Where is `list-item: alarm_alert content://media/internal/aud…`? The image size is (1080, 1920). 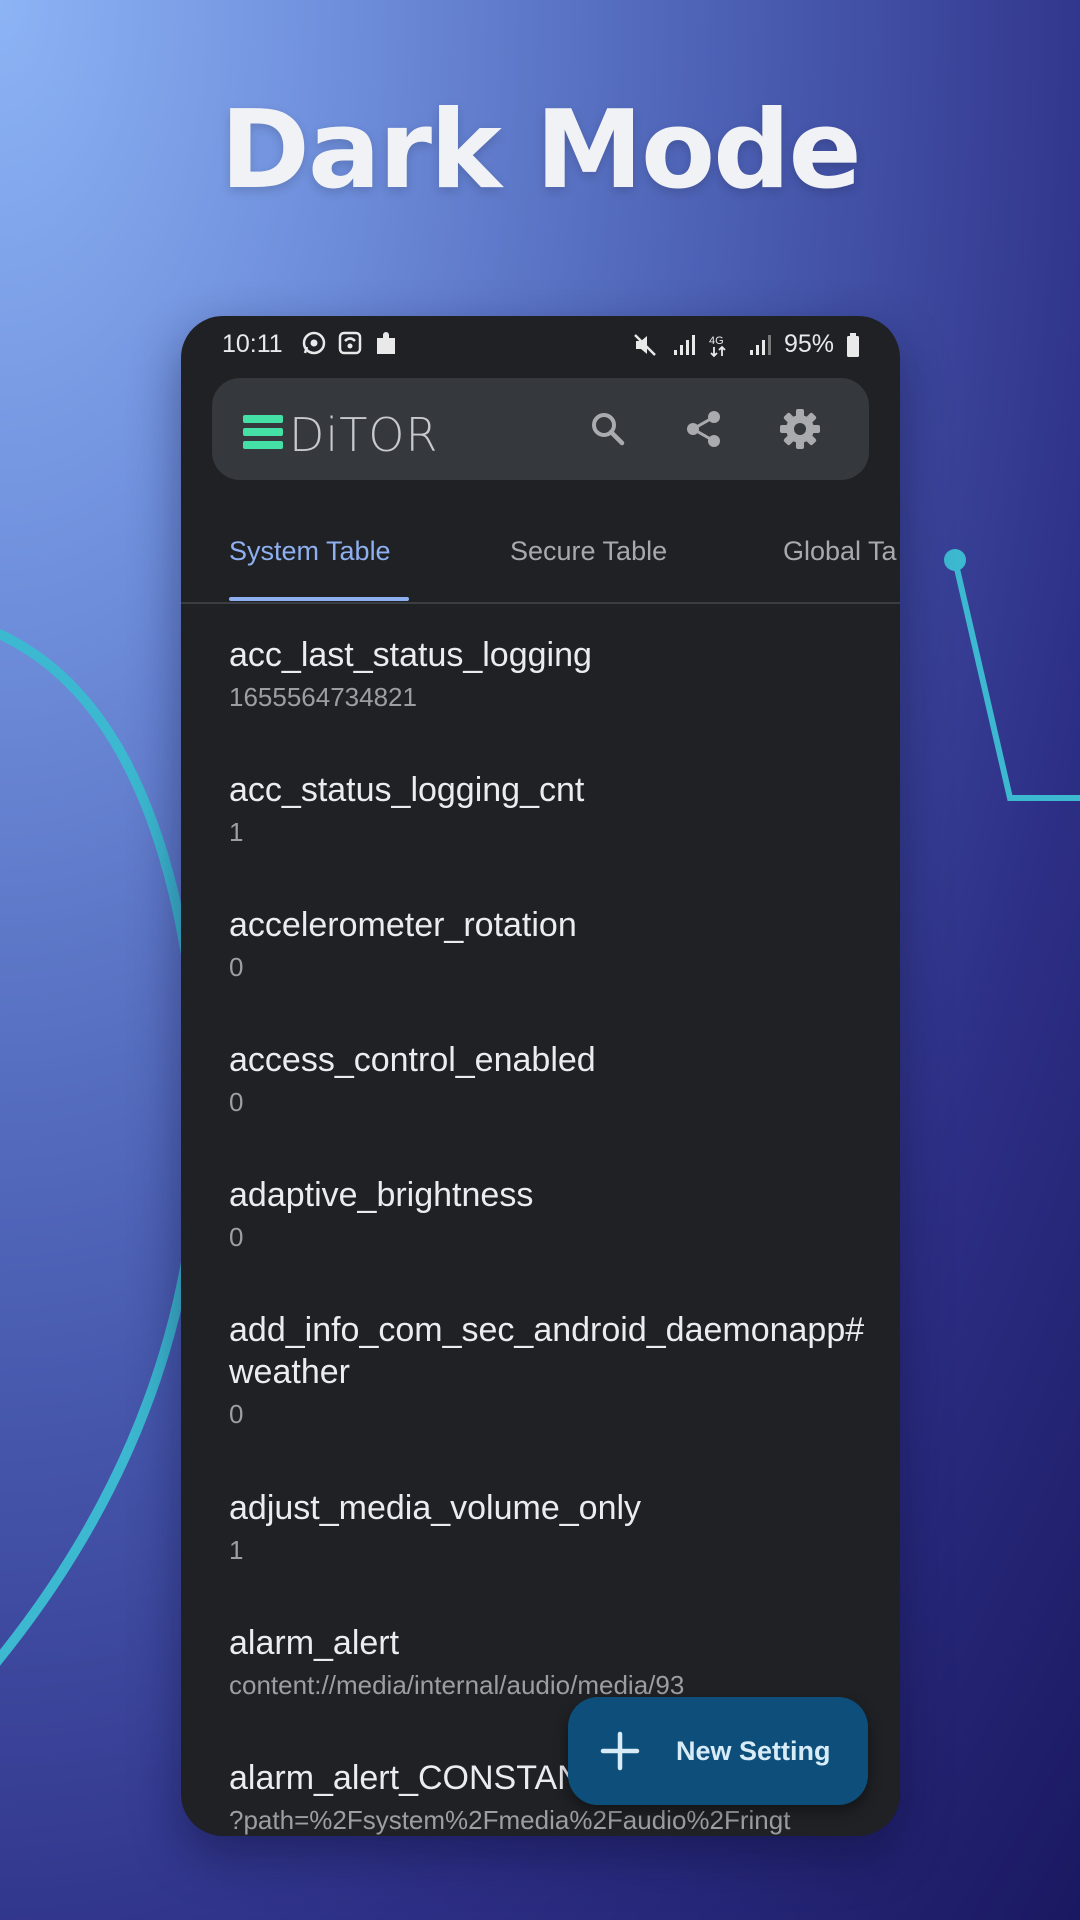
list-item: alarm_alert content://media/internal/aud… is located at coordinates (456, 1662).